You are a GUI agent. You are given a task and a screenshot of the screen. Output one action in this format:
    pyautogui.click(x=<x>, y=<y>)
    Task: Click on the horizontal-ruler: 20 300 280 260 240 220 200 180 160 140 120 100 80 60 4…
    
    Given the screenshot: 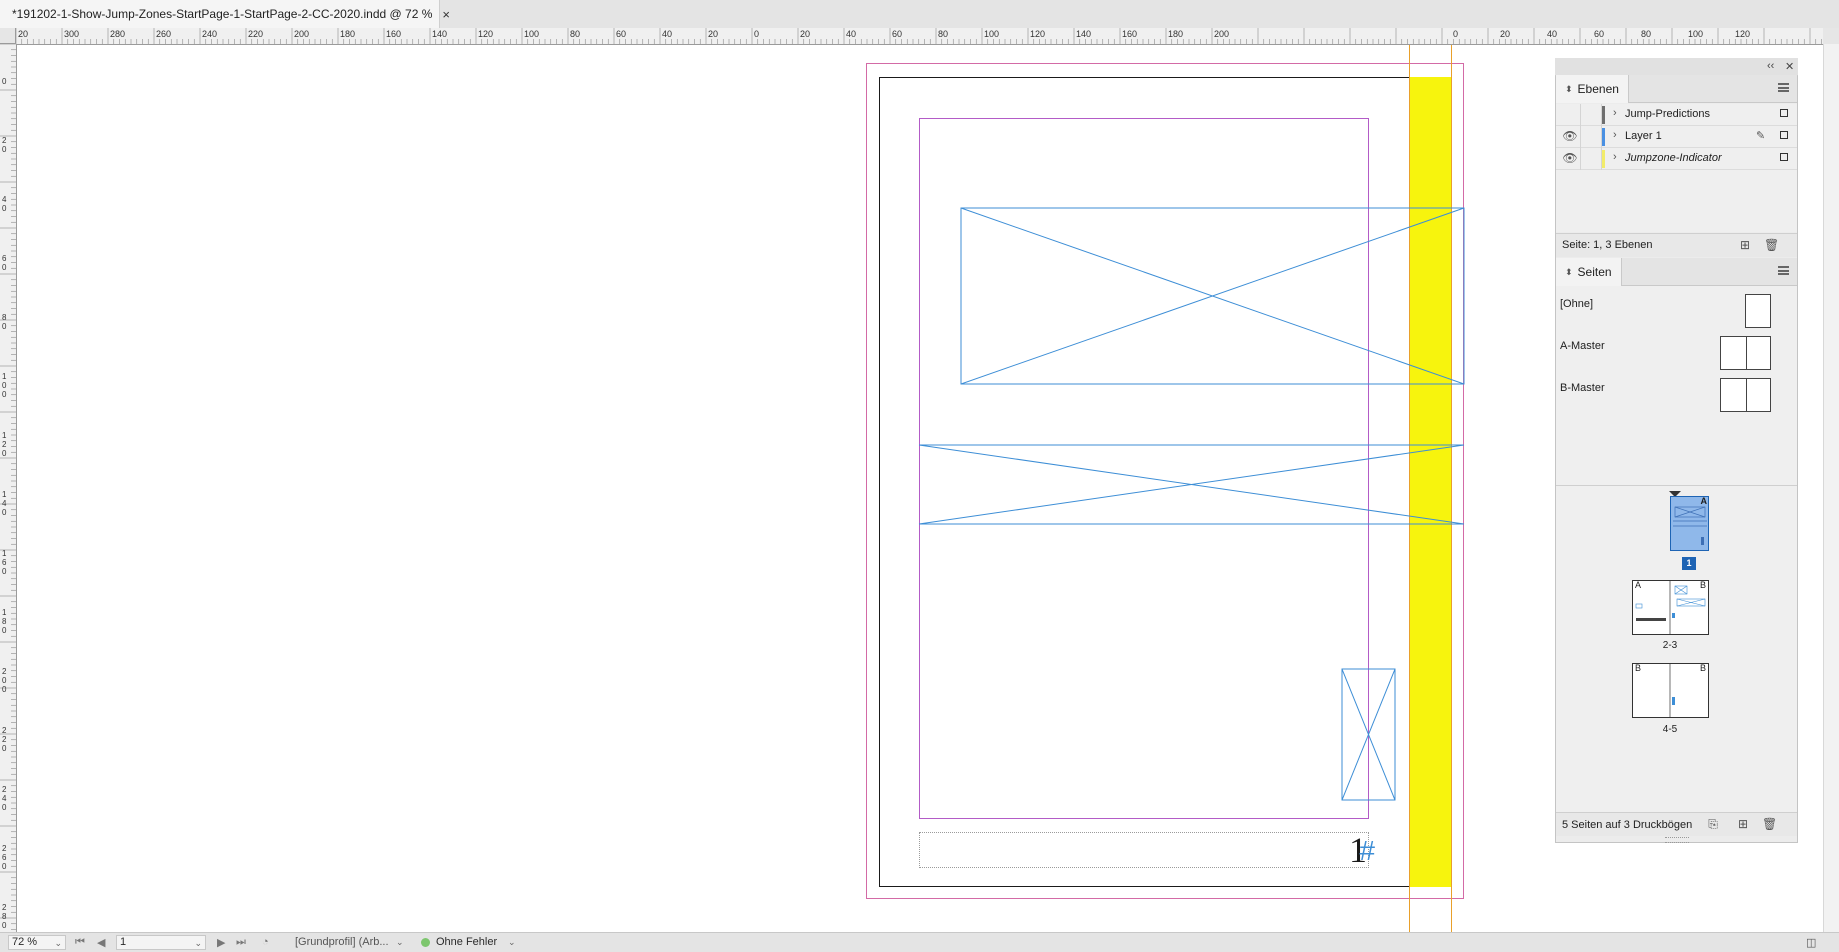 What is the action you would take?
    pyautogui.click(x=919, y=36)
    